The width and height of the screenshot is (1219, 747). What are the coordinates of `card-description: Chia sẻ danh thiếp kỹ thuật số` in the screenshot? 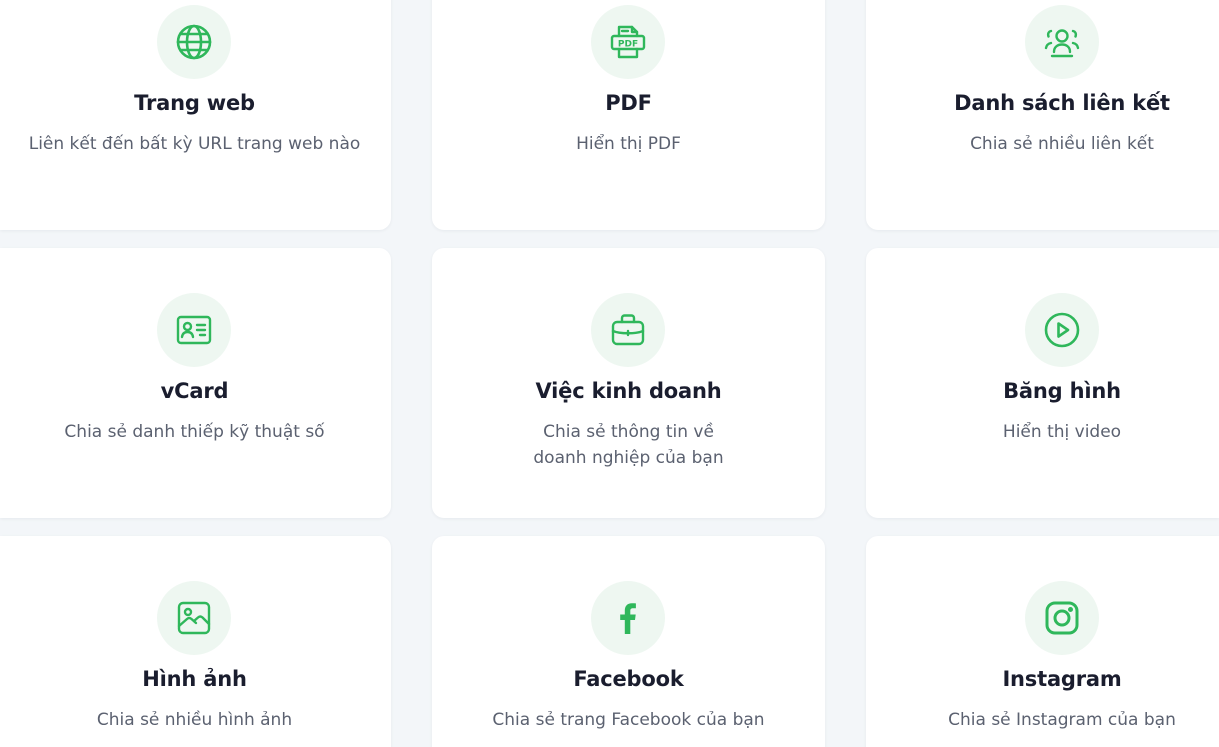 It's located at (194, 432).